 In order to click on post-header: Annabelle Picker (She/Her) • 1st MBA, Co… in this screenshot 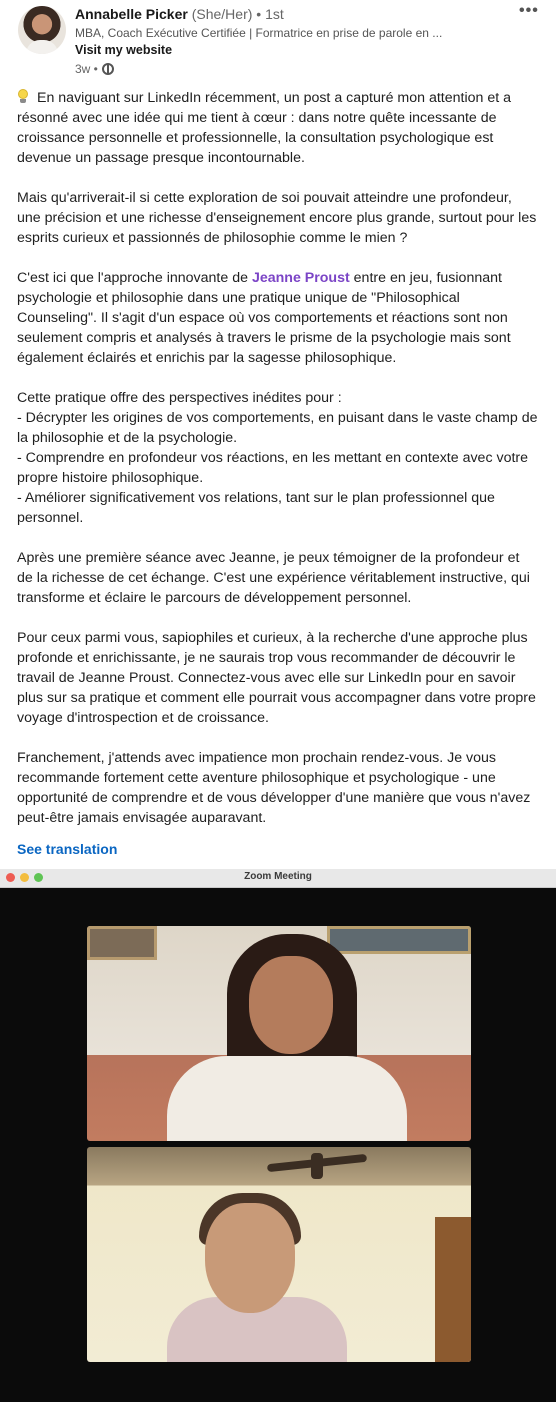, I will do `click(278, 42)`.